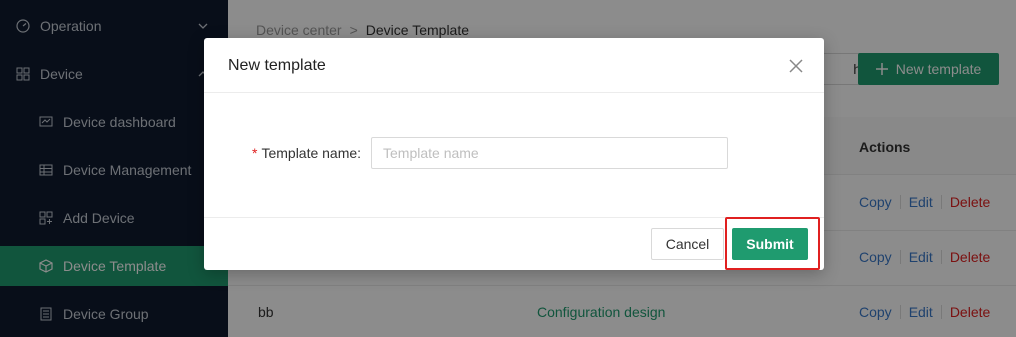  Describe the element at coordinates (309, 153) in the screenshot. I see `template-name-label-text: Template name` at that location.